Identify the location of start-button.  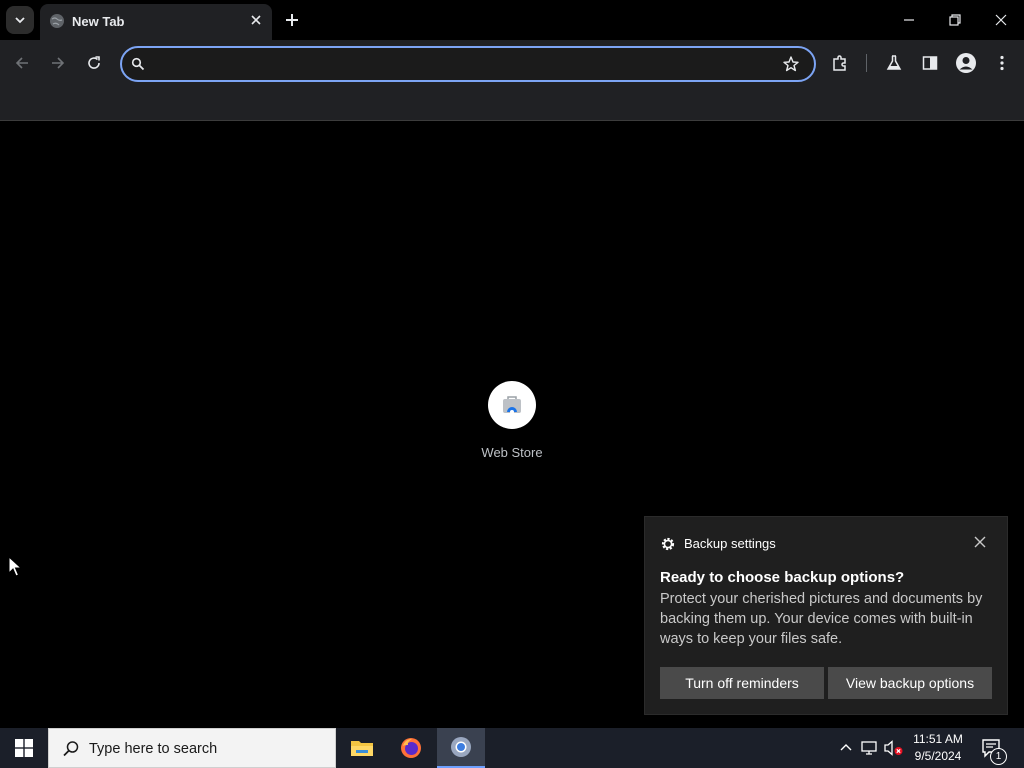
(24, 748).